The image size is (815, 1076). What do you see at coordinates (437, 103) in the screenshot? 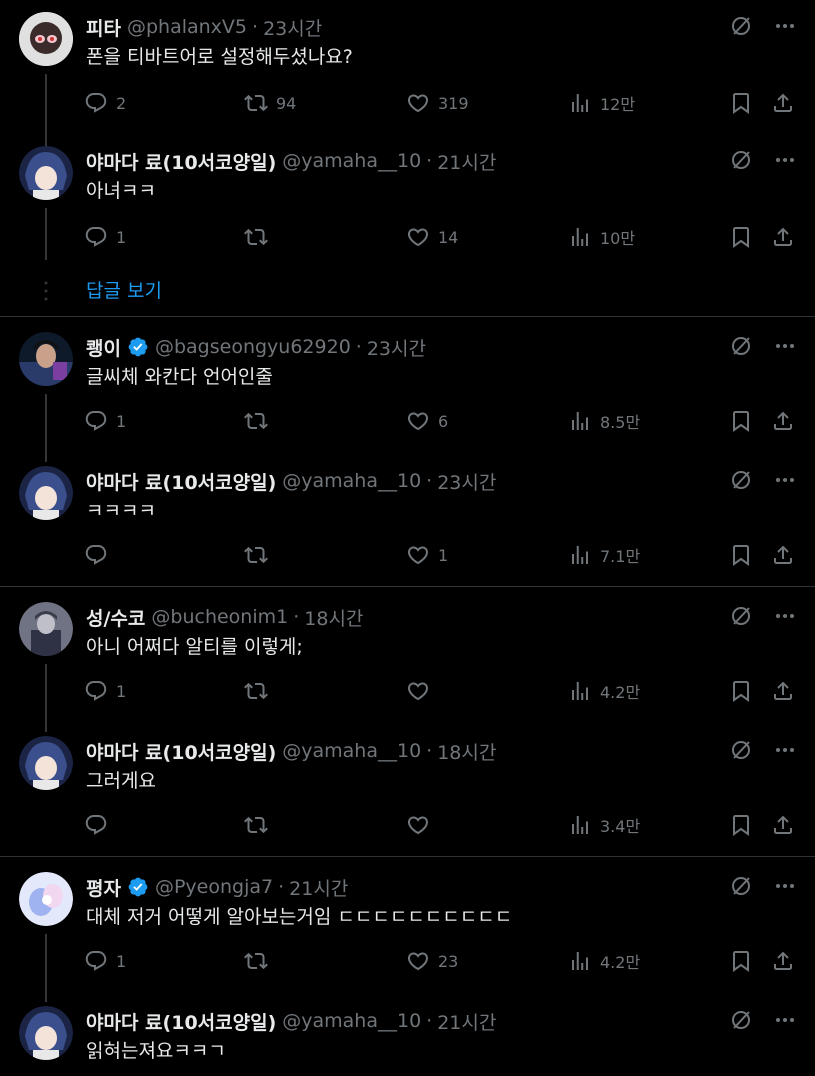
I see `like-button: 319` at bounding box center [437, 103].